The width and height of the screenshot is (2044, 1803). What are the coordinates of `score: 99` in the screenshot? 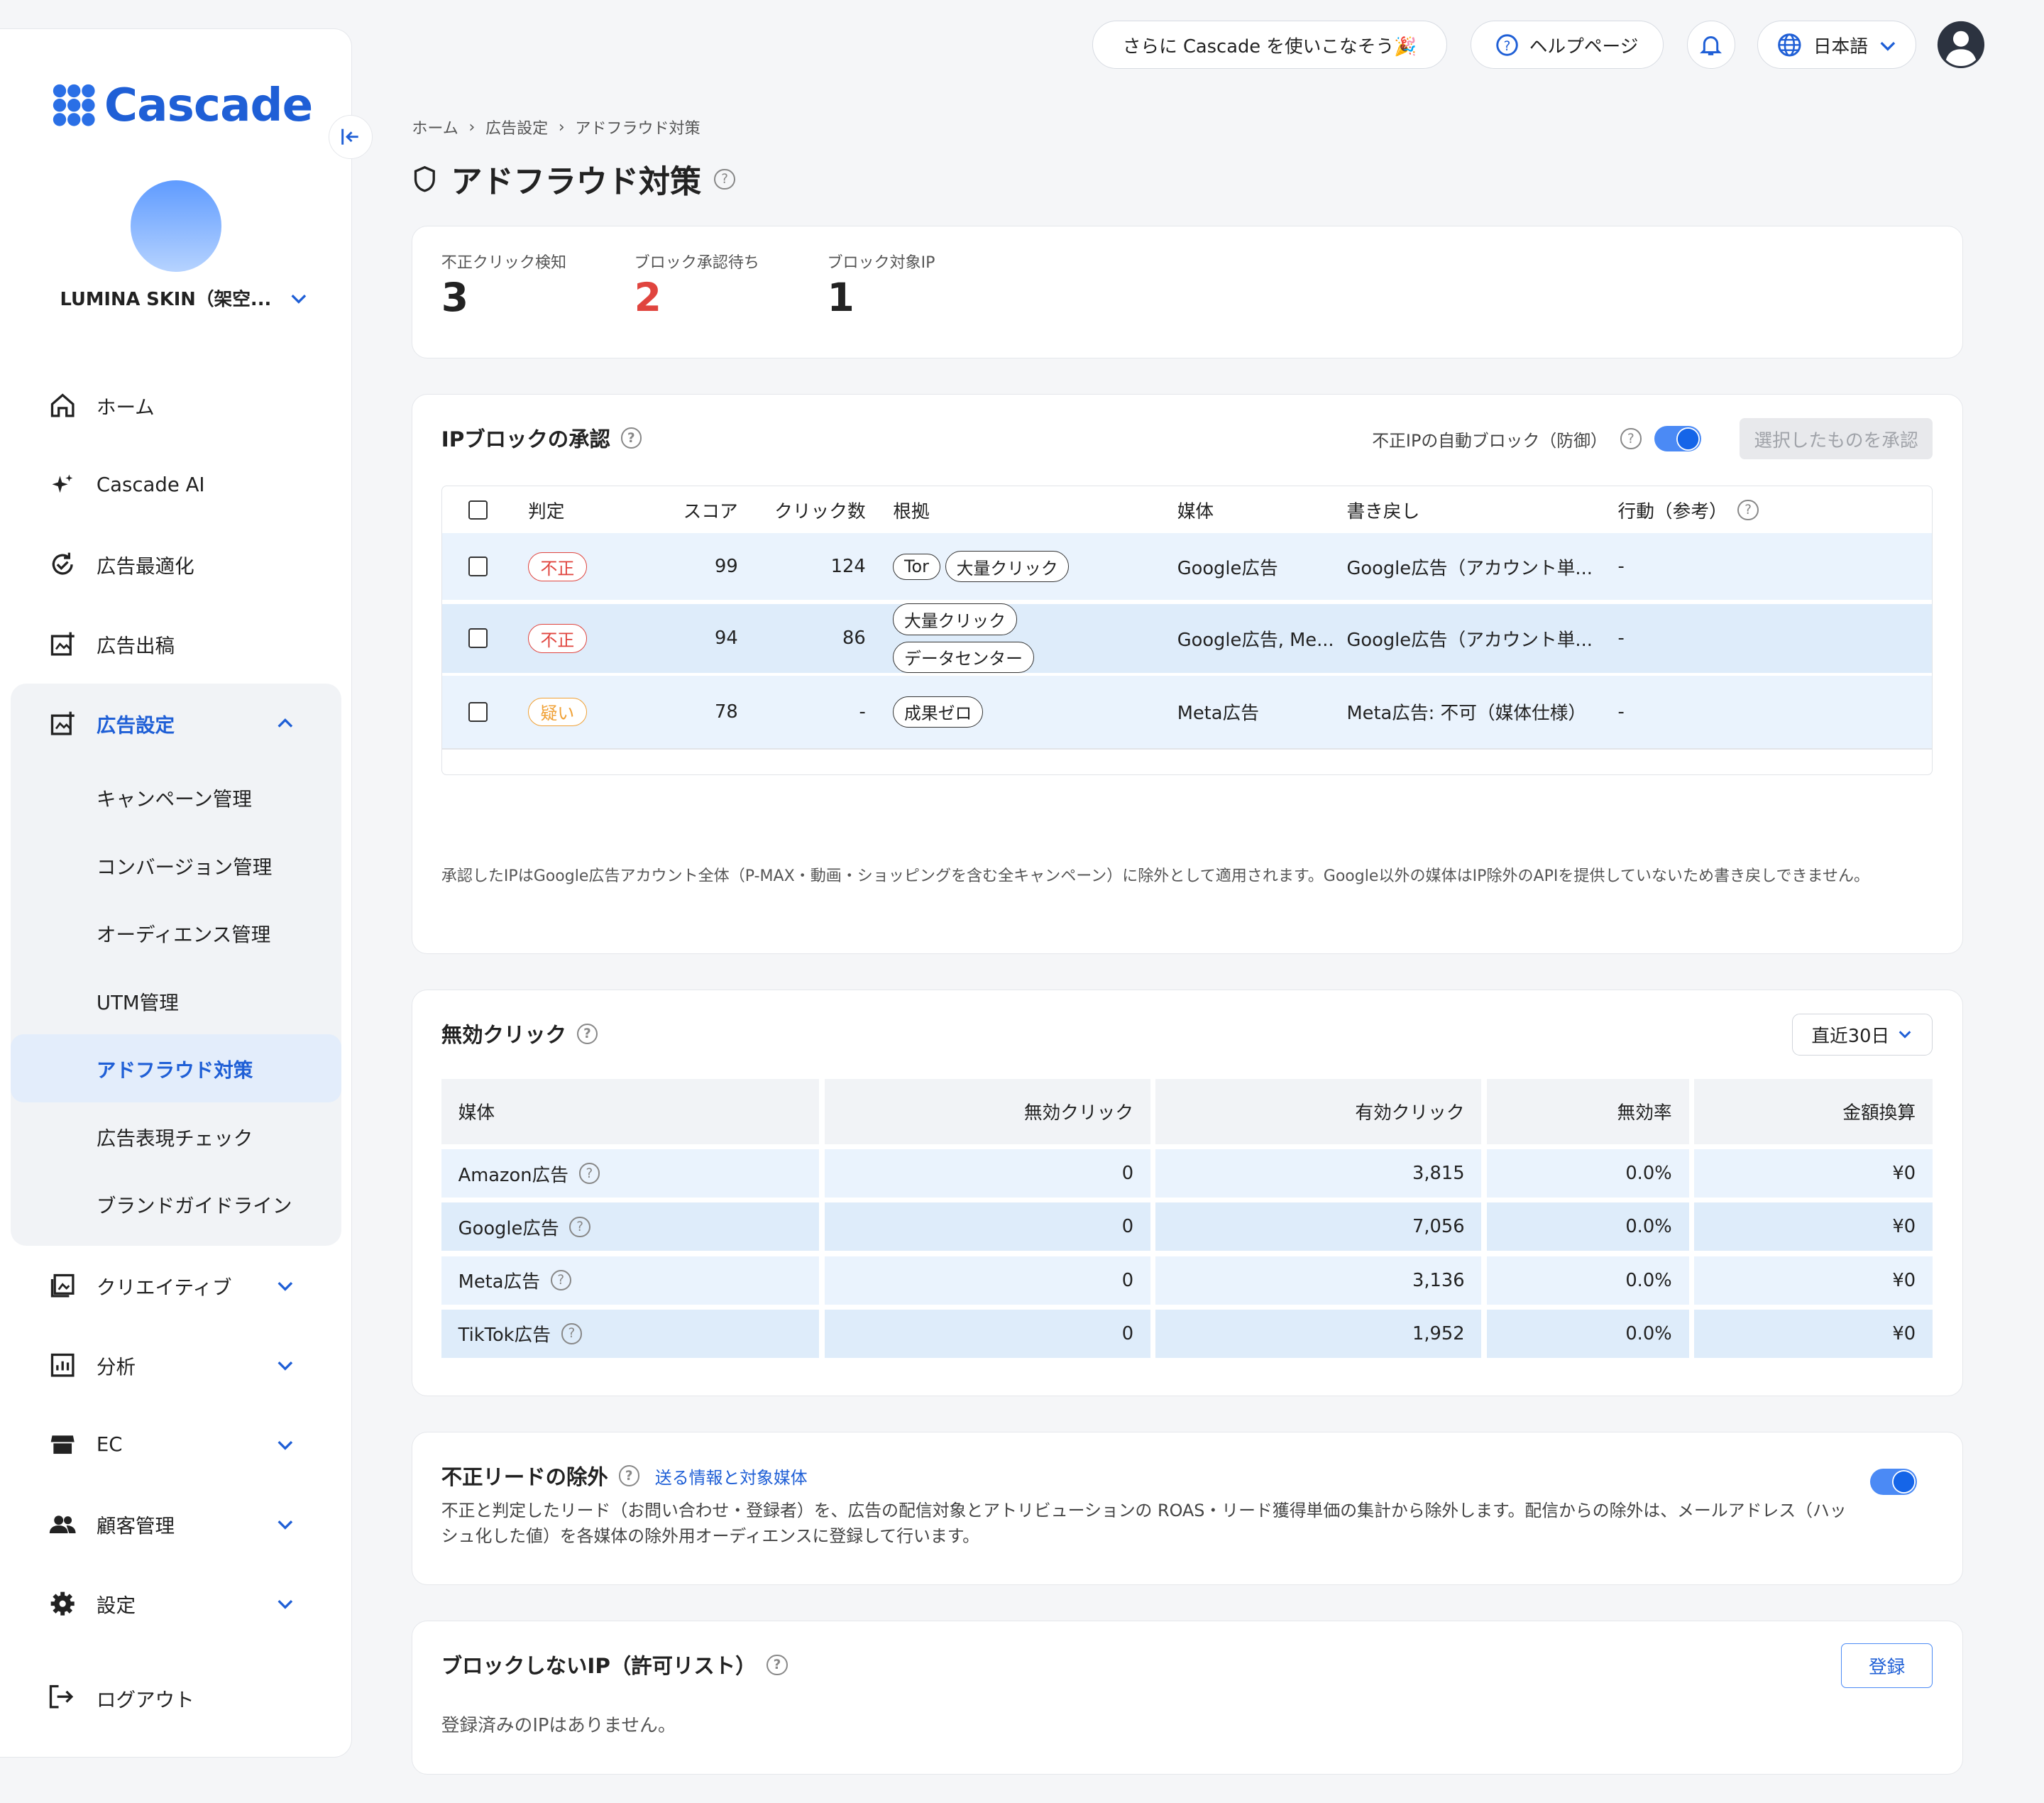 It's located at (726, 567).